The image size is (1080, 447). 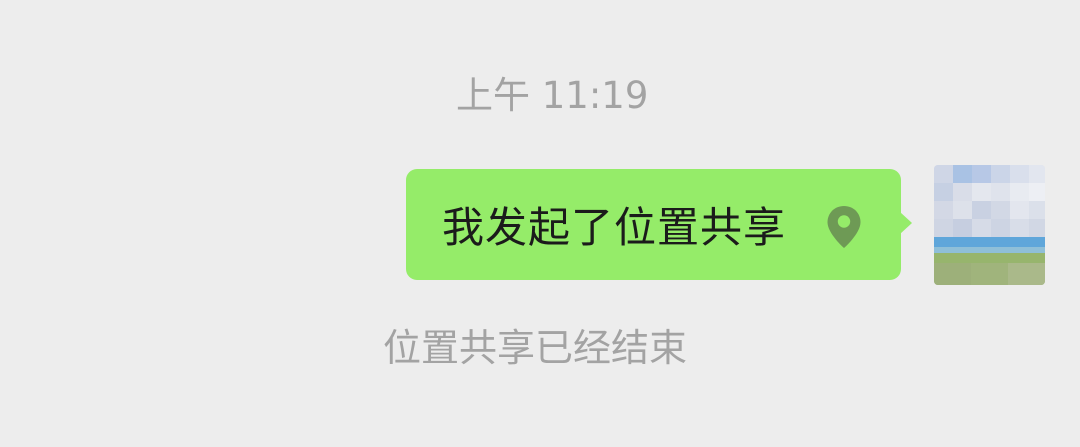 I want to click on location-pin-icon, so click(x=844, y=227).